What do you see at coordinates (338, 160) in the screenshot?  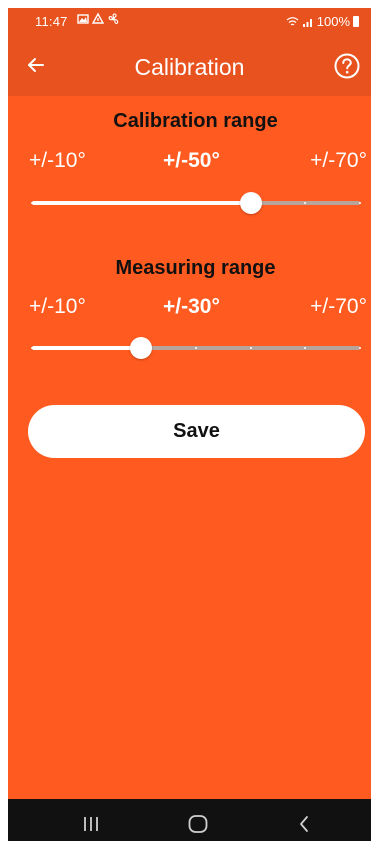 I see `calibration-max-label: +/-70°` at bounding box center [338, 160].